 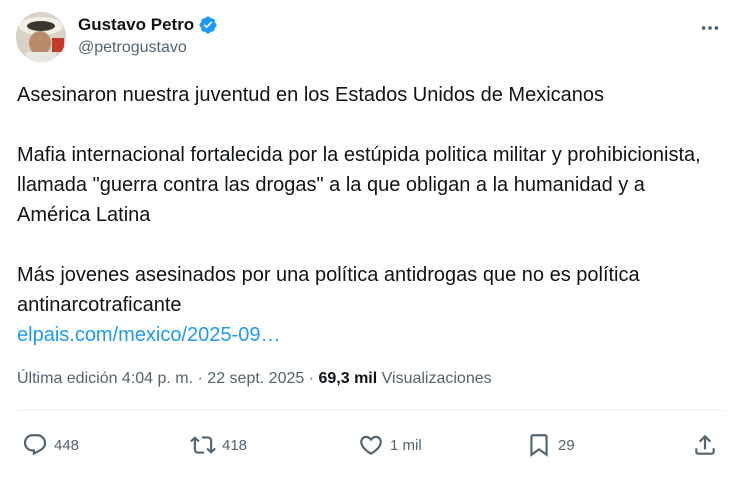 What do you see at coordinates (566, 445) in the screenshot?
I see `bookmark-count: 29` at bounding box center [566, 445].